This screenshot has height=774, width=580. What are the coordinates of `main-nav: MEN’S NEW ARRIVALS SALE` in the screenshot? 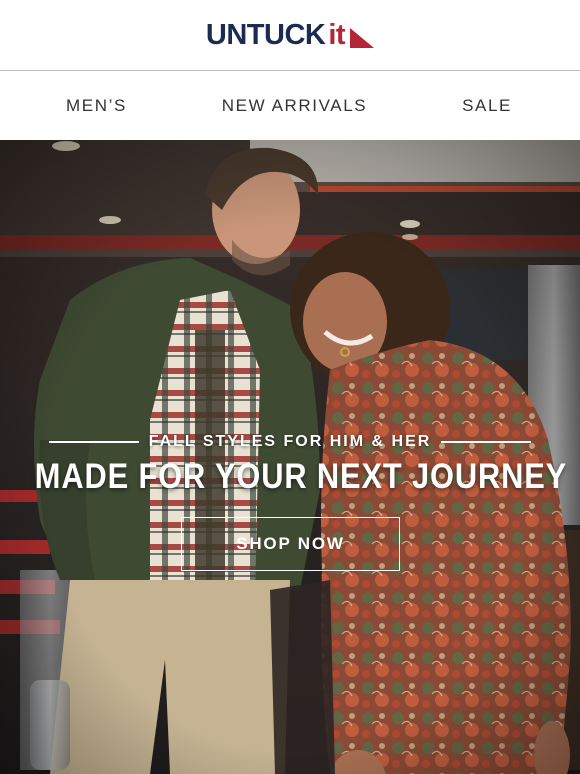 It's located at (290, 106).